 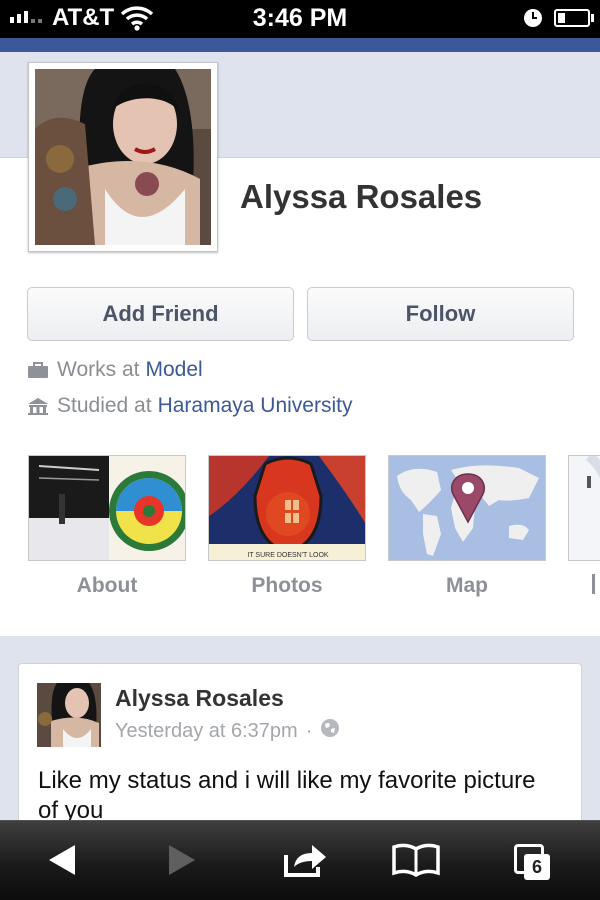 I want to click on share-icon, so click(x=305, y=861).